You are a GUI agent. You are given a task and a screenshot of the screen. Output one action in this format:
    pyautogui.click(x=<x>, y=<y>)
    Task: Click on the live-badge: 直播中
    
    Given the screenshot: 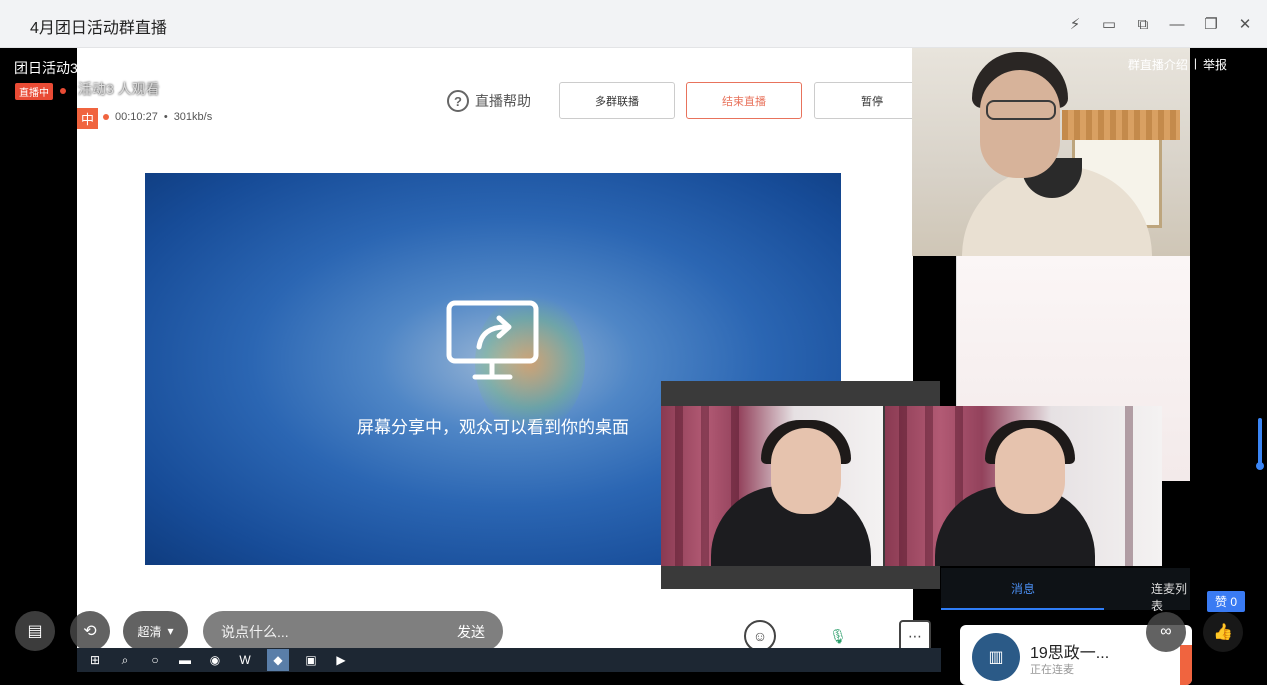 What is the action you would take?
    pyautogui.click(x=34, y=91)
    